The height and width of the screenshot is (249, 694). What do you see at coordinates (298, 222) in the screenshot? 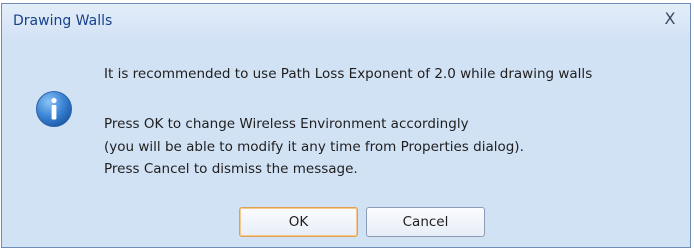
I see `ok-button: OK` at bounding box center [298, 222].